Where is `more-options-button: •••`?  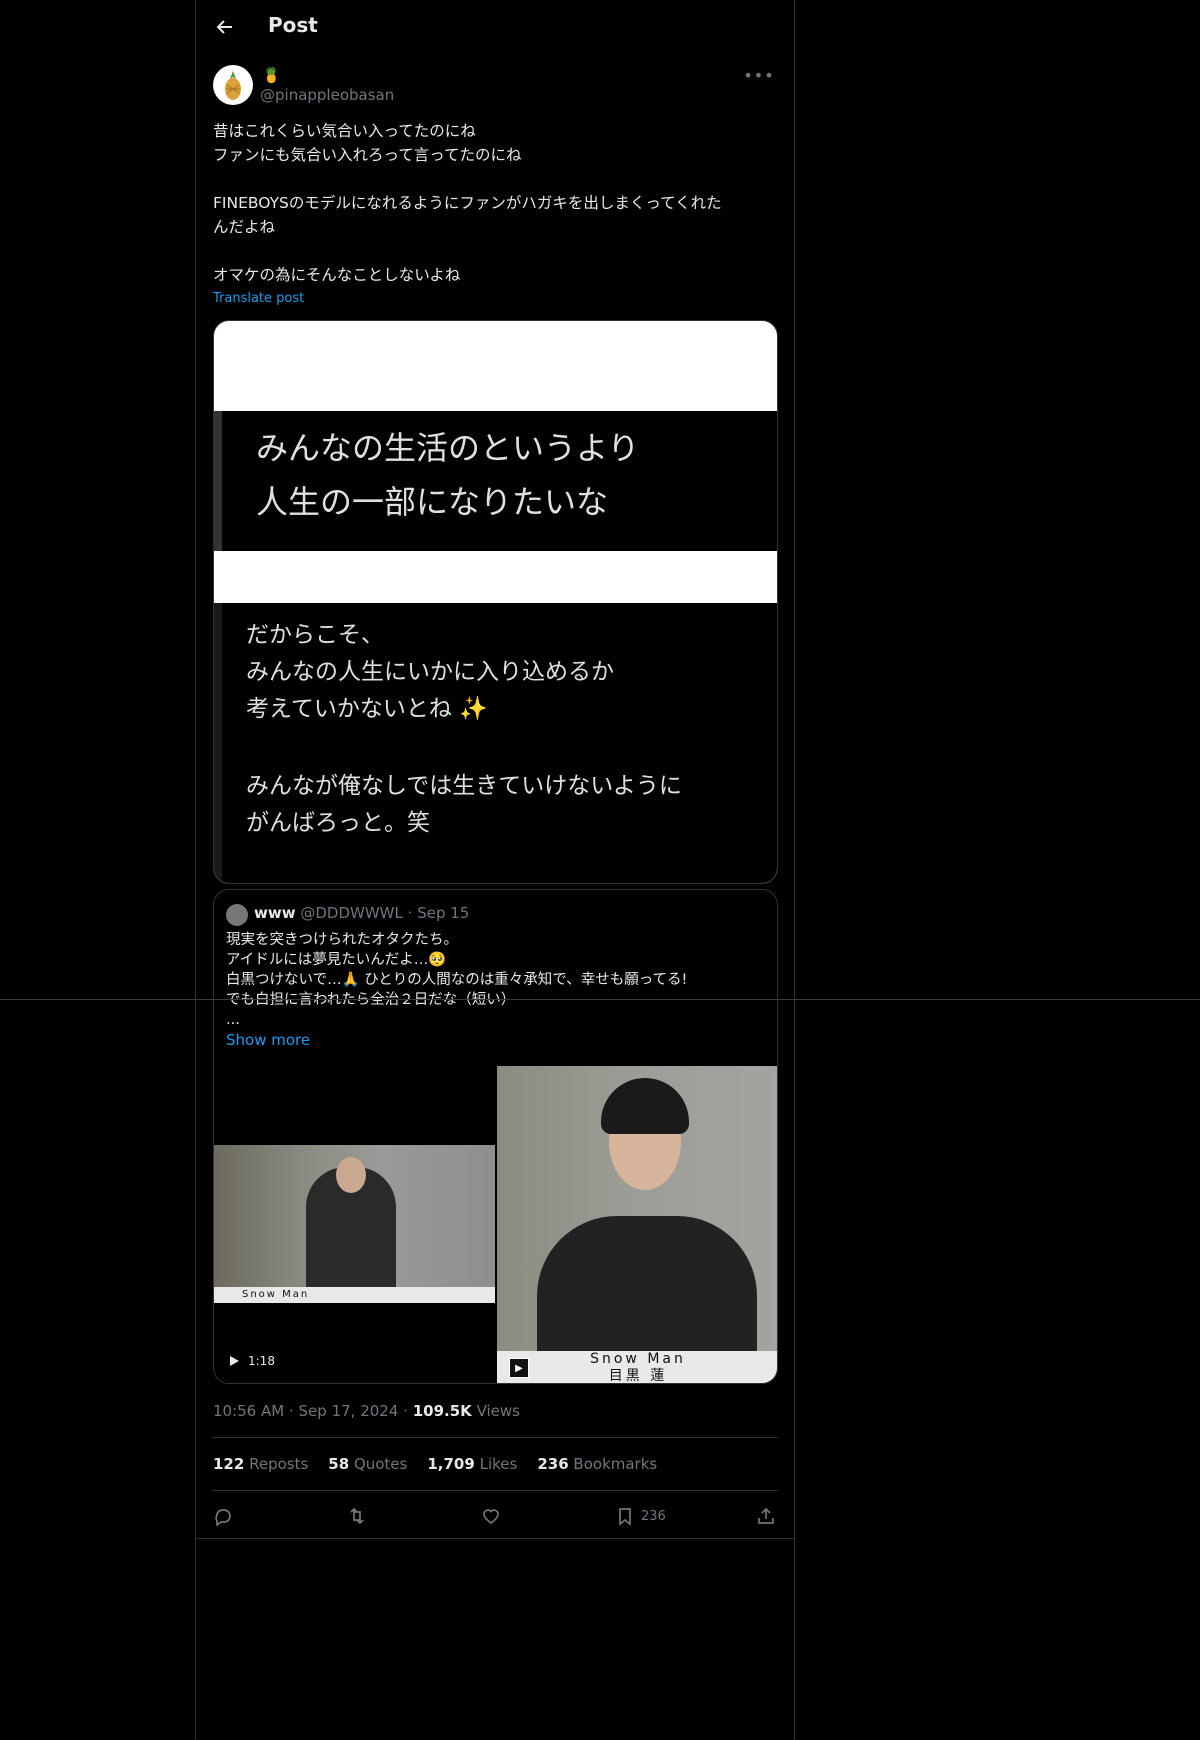
more-options-button: ••• is located at coordinates (759, 75).